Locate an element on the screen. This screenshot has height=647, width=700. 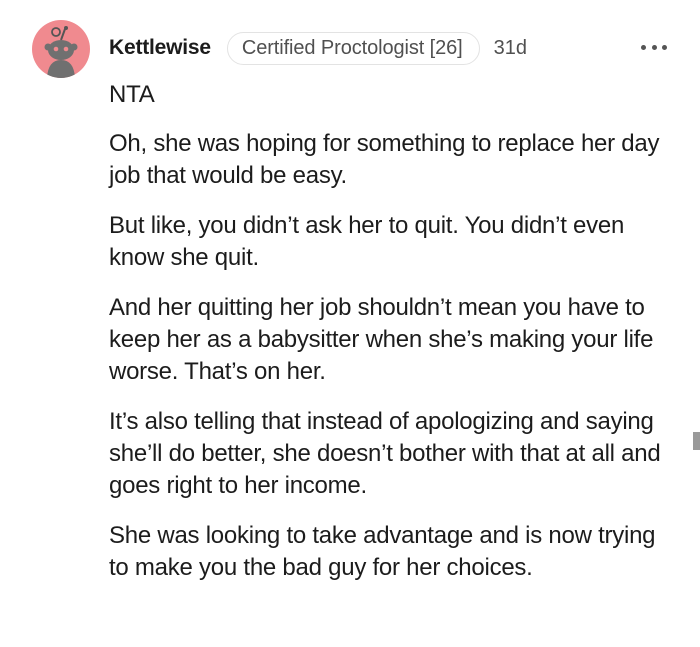
comment-timestamp: 31d is located at coordinates (510, 48).